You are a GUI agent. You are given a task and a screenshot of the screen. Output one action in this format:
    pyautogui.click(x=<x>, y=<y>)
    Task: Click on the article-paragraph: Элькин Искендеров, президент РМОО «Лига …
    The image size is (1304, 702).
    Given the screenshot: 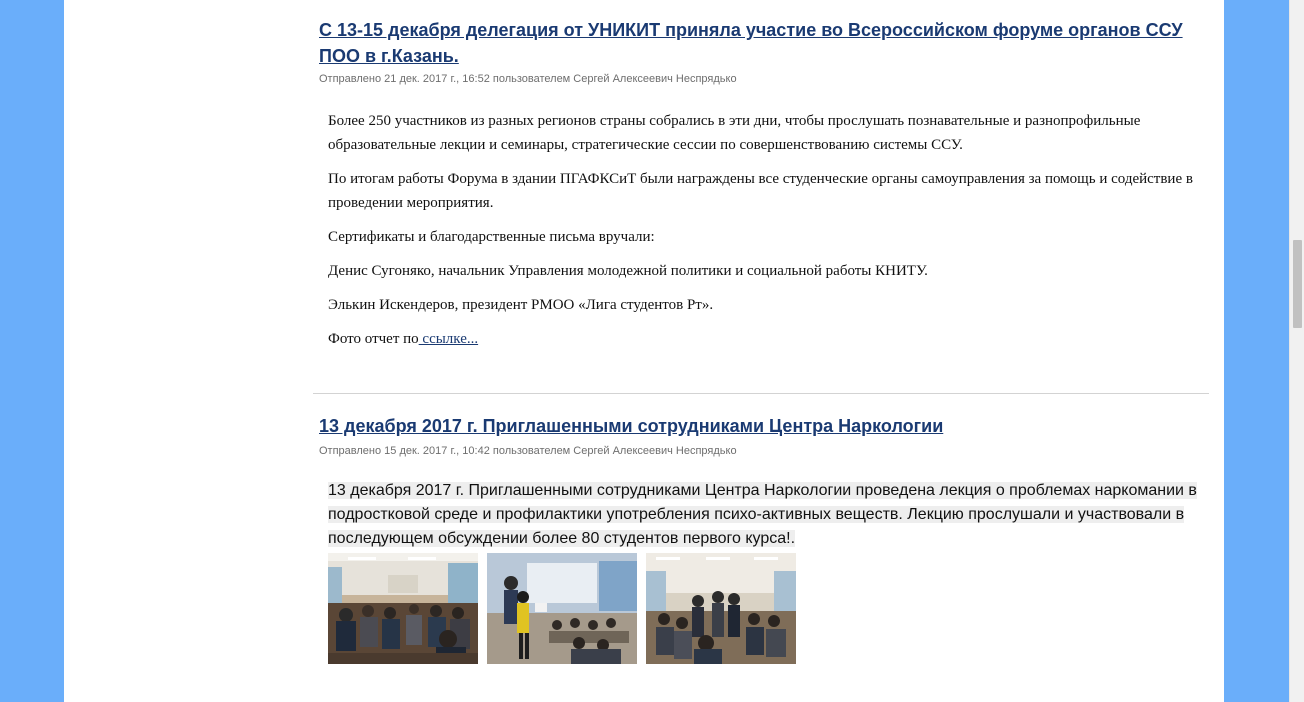 What is the action you would take?
    pyautogui.click(x=521, y=305)
    